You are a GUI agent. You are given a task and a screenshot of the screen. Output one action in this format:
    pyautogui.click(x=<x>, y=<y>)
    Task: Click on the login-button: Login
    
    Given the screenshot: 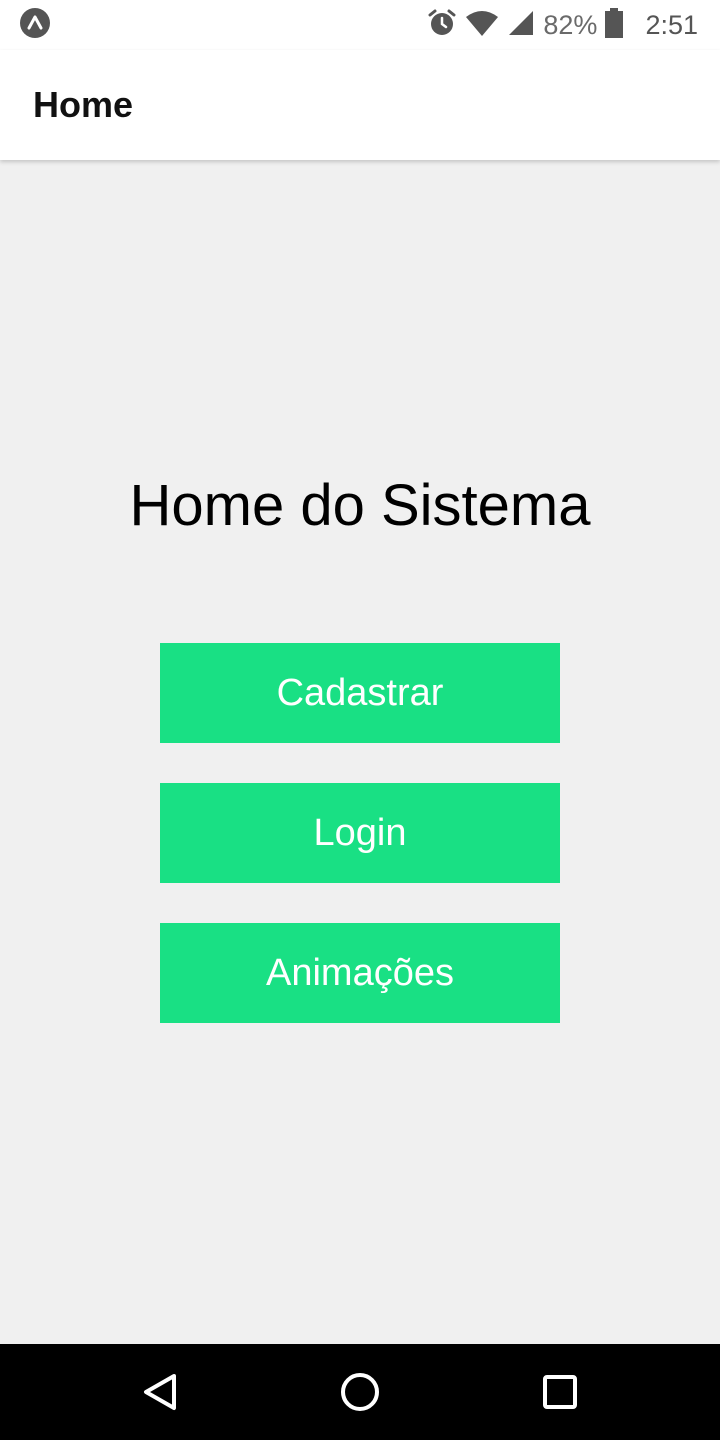 What is the action you would take?
    pyautogui.click(x=360, y=833)
    